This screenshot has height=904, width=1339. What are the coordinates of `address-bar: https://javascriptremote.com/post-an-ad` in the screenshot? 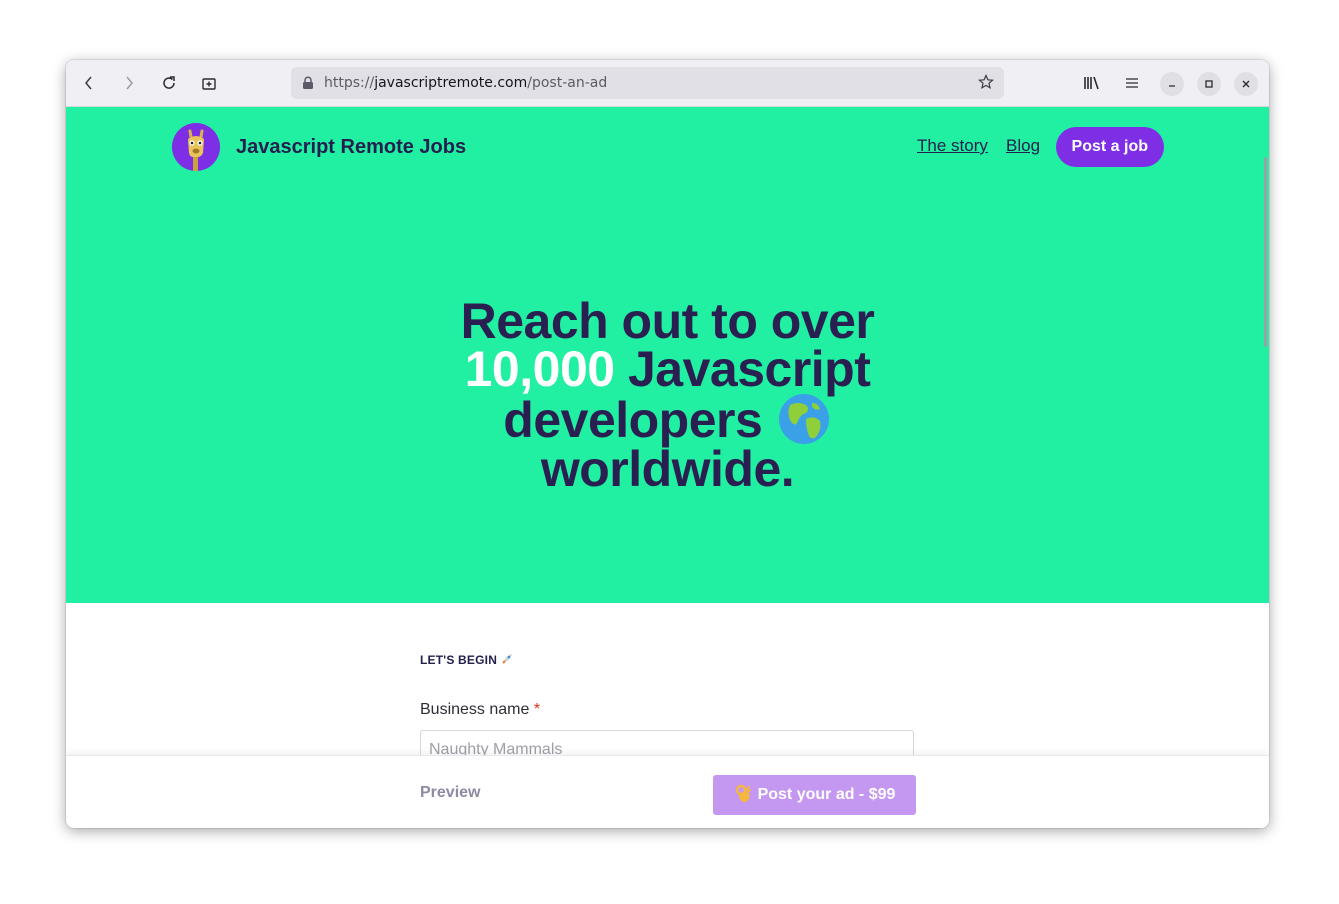 It's located at (647, 83).